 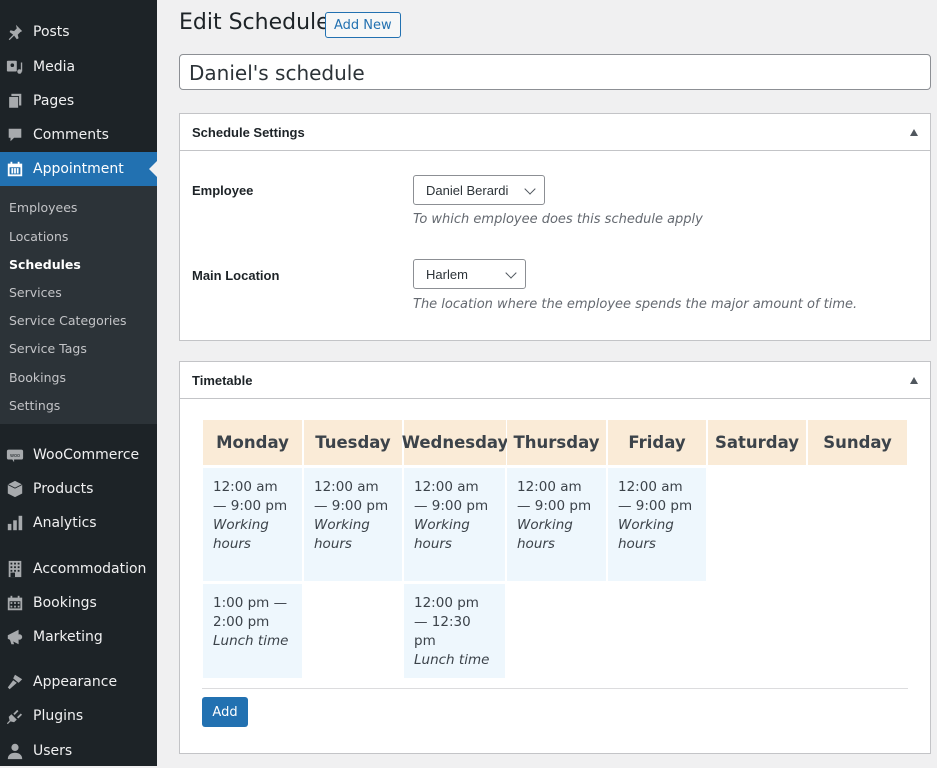 What do you see at coordinates (555, 688) in the screenshot?
I see `divider` at bounding box center [555, 688].